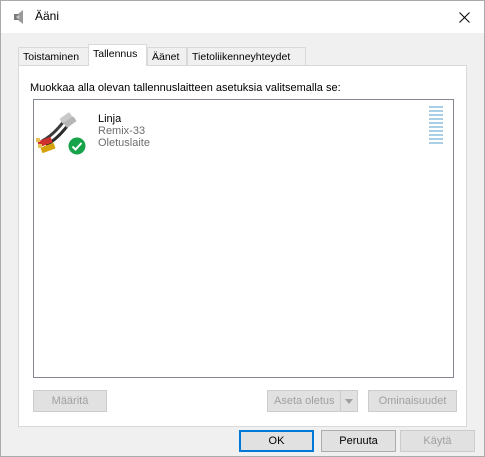 Image resolution: width=485 pixels, height=457 pixels. Describe the element at coordinates (436, 126) in the screenshot. I see `level-meter` at that location.